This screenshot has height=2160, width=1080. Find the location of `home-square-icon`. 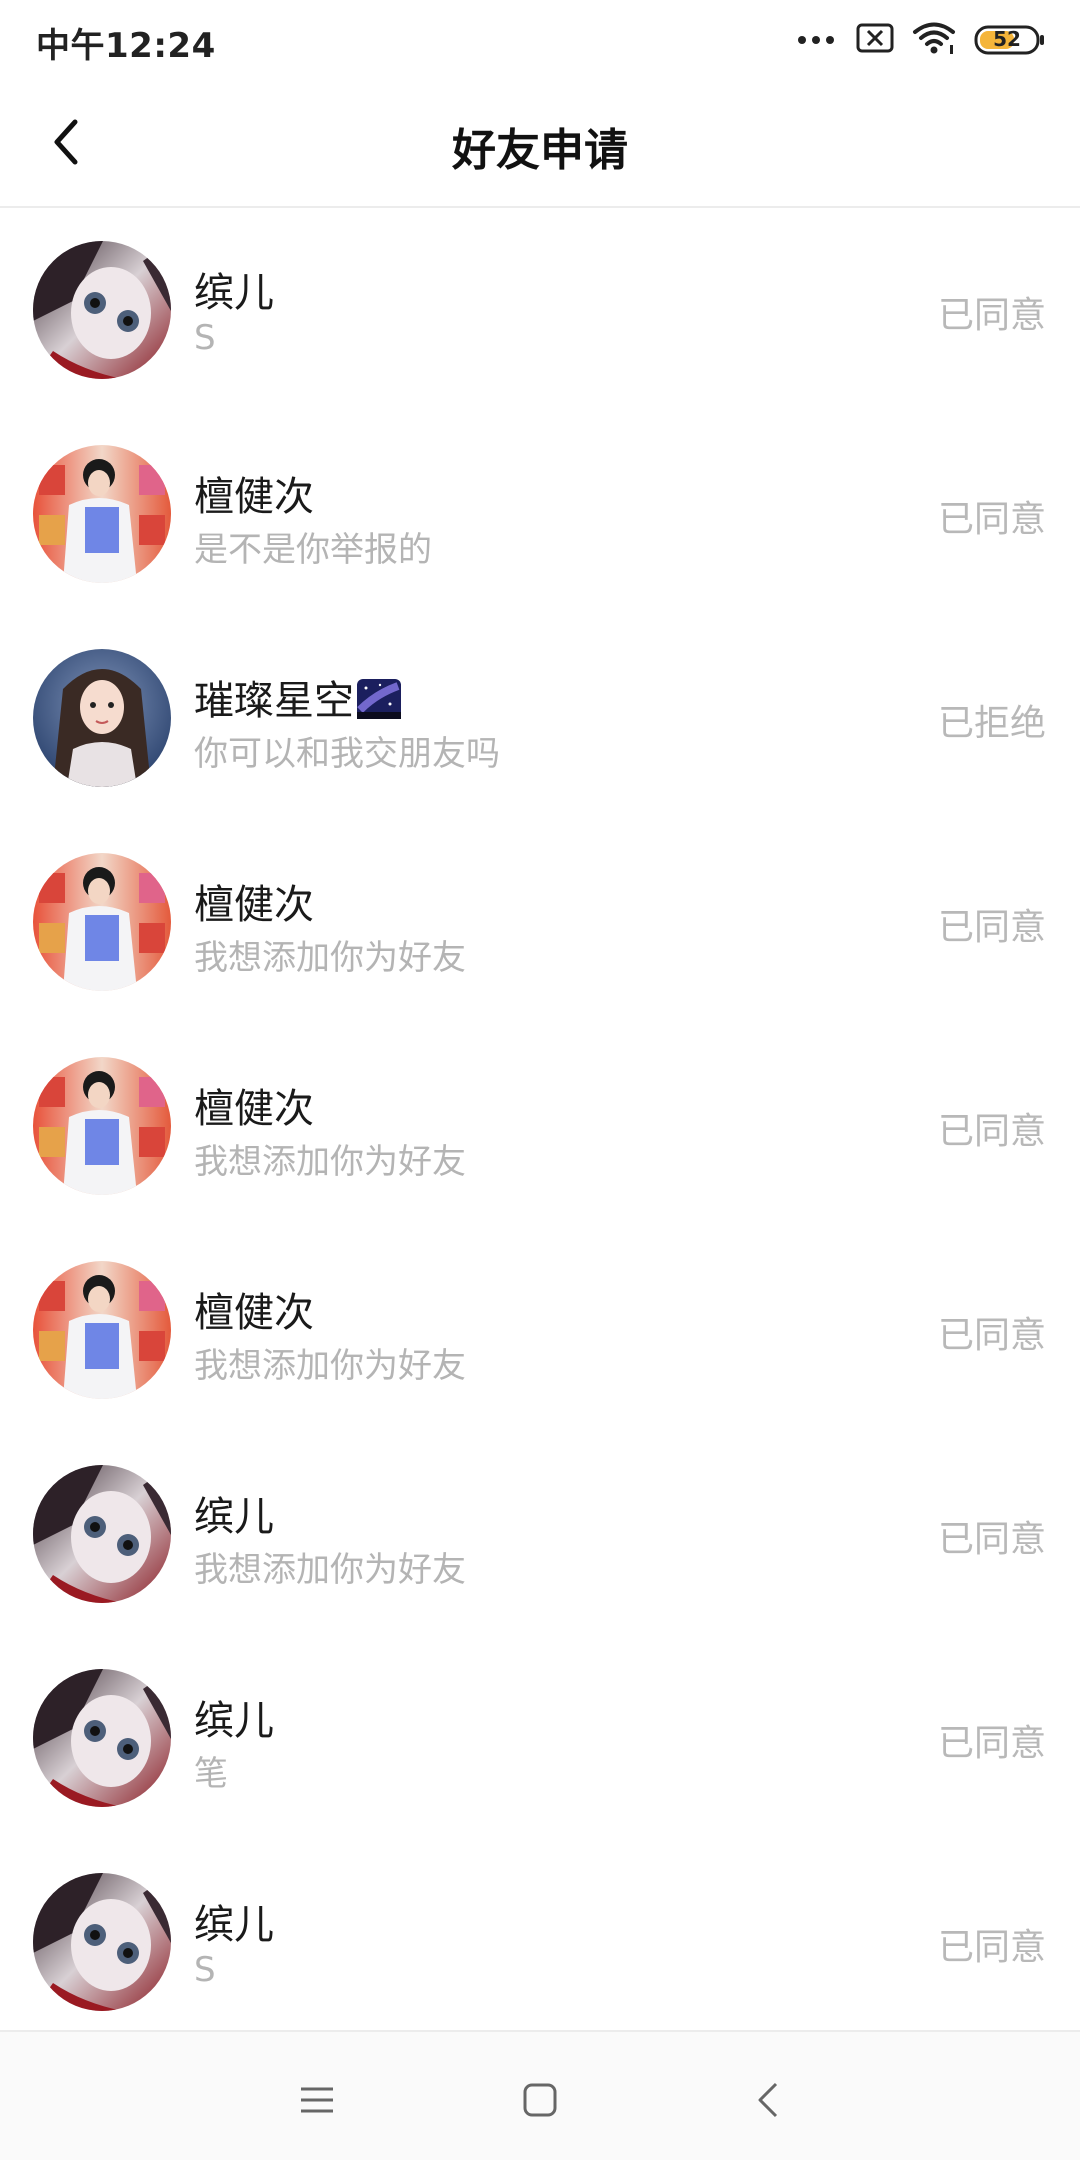

home-square-icon is located at coordinates (540, 2100).